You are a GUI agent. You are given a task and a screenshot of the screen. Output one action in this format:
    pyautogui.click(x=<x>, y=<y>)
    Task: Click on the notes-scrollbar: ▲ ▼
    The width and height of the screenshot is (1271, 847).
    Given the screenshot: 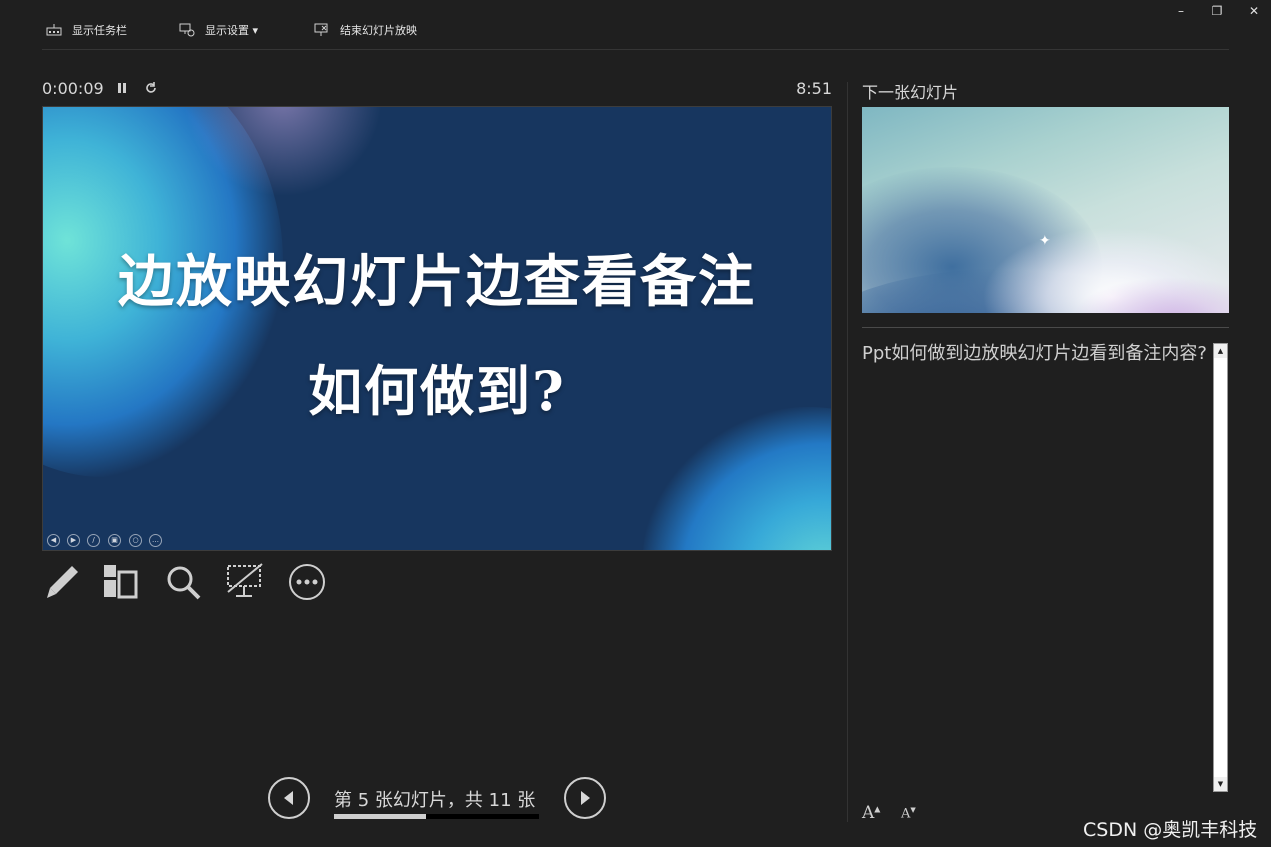 What is the action you would take?
    pyautogui.click(x=1220, y=567)
    